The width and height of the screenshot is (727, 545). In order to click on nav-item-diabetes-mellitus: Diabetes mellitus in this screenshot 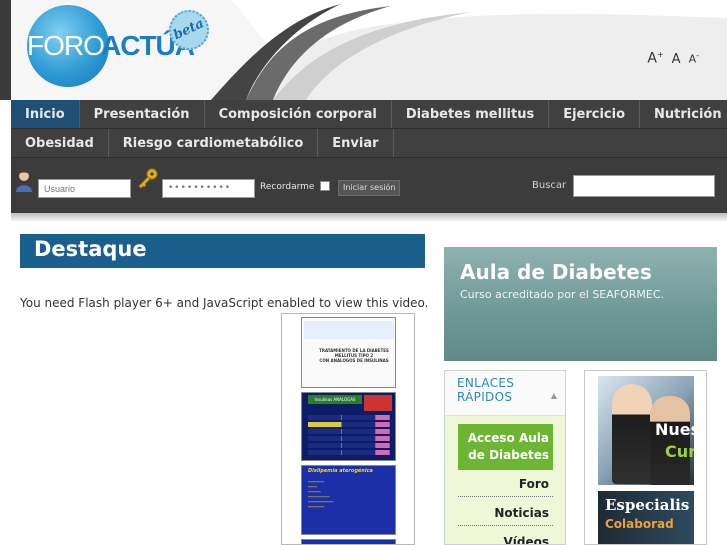, I will do `click(471, 114)`.